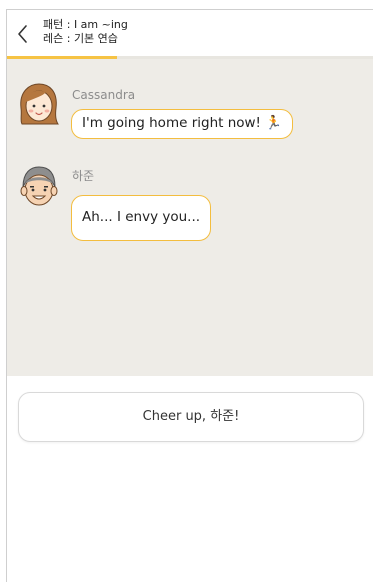 Image resolution: width=373 pixels, height=582 pixels. Describe the element at coordinates (104, 95) in the screenshot. I see `speaker-name: Cassandra` at that location.